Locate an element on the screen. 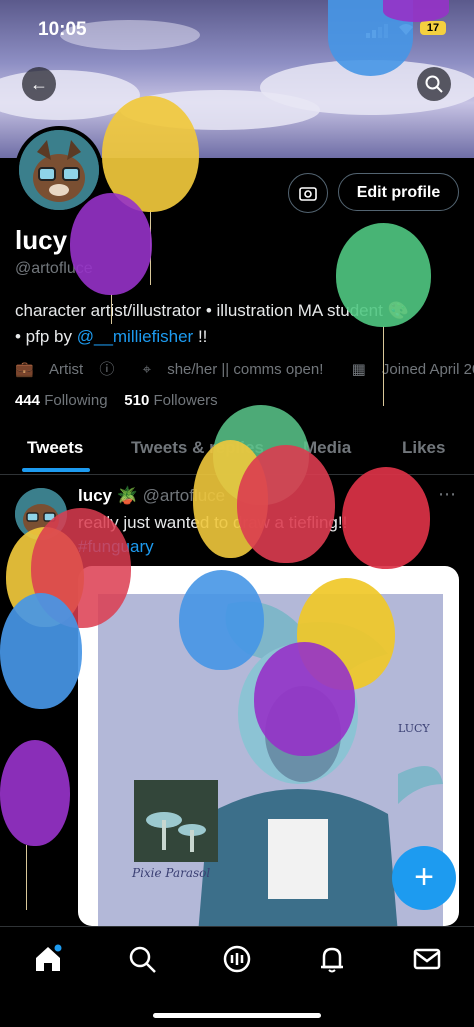  tab-likes: Likes is located at coordinates (423, 448).